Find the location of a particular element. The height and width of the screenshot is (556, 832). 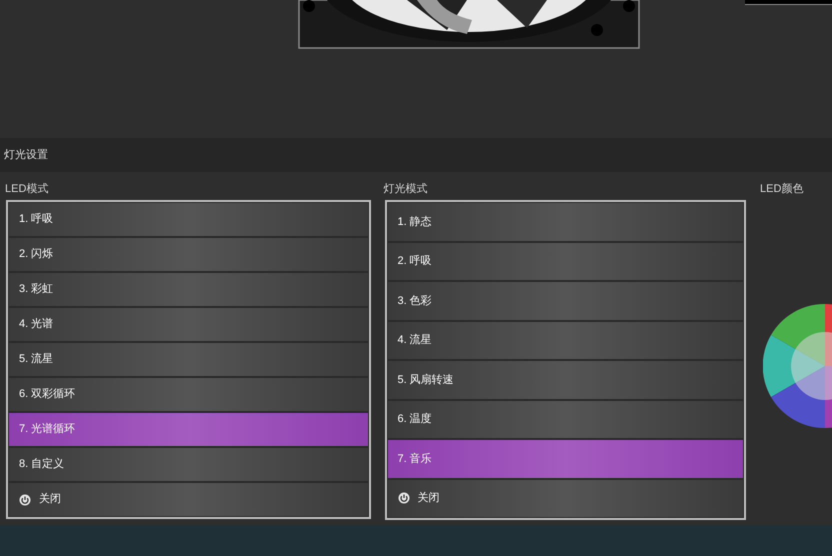

panel-label: LED颜色 is located at coordinates (782, 189).